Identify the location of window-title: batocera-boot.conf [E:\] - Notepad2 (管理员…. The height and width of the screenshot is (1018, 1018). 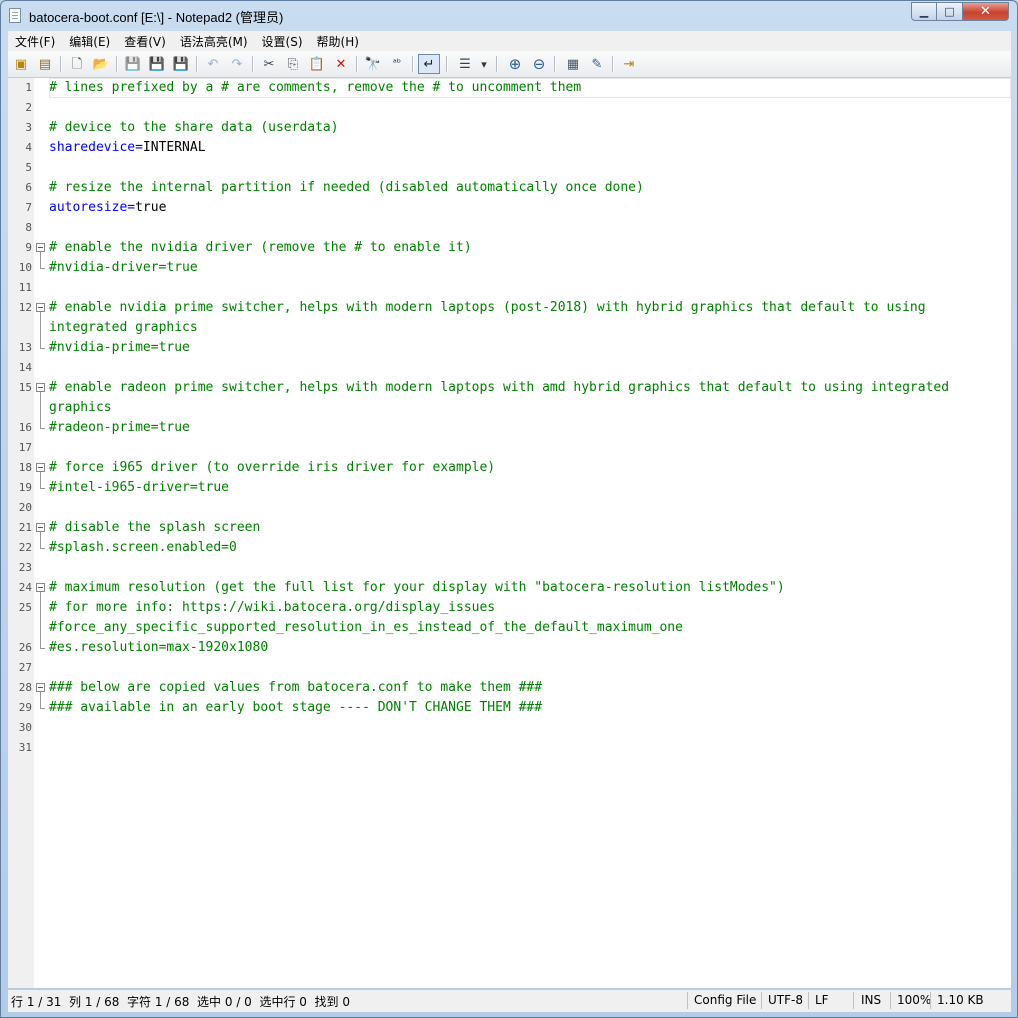
(156, 17).